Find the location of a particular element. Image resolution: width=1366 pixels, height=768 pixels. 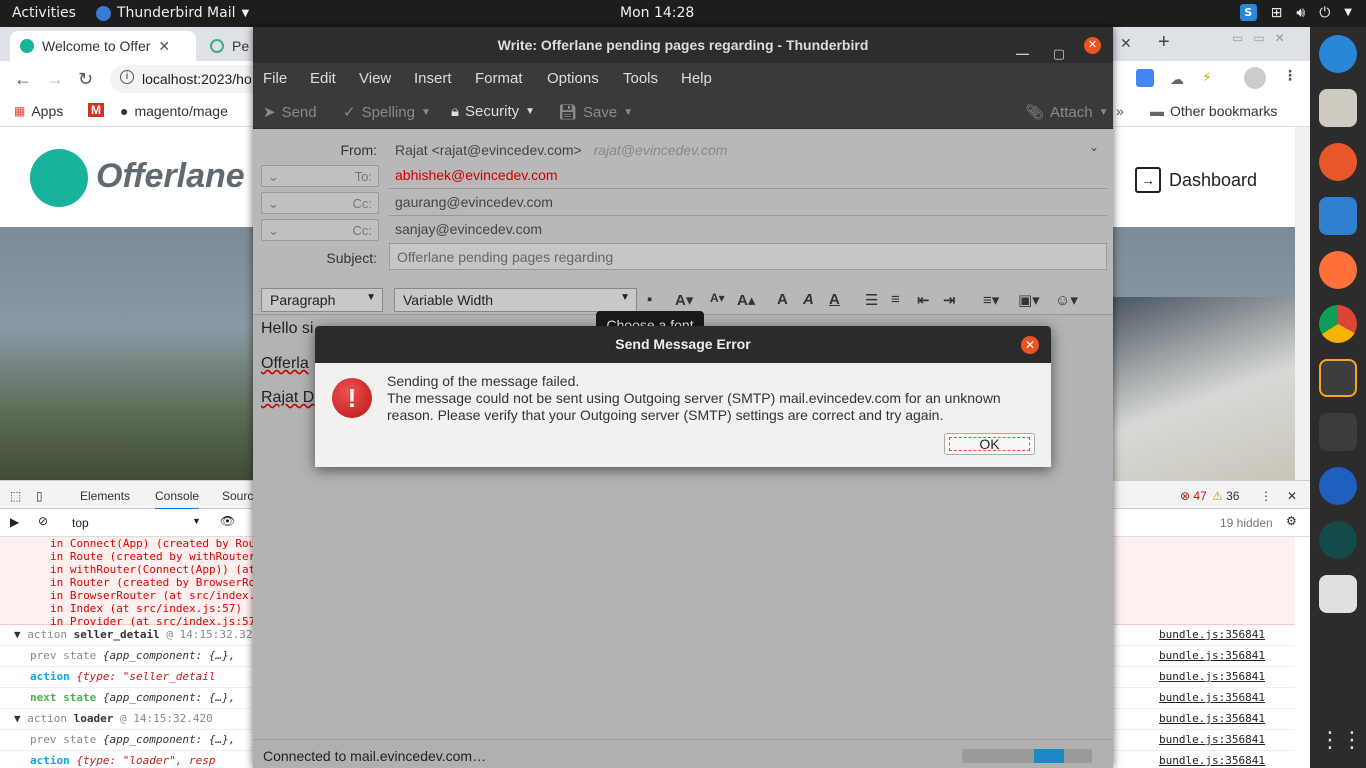

browser-tab-welcome: Welcome to Offer ✕ is located at coordinates (103, 46).